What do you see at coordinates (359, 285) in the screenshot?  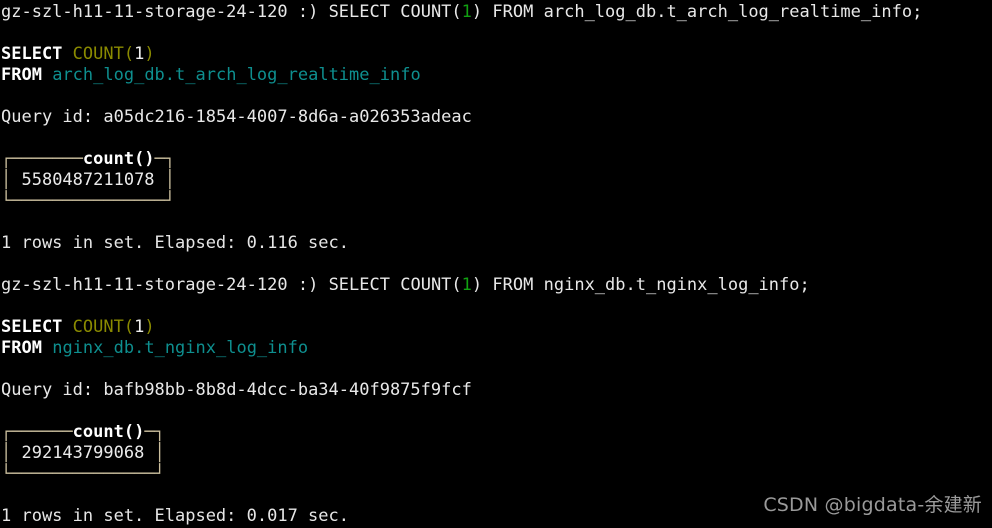 I see `prompt-cmd-select-2: SELECT` at bounding box center [359, 285].